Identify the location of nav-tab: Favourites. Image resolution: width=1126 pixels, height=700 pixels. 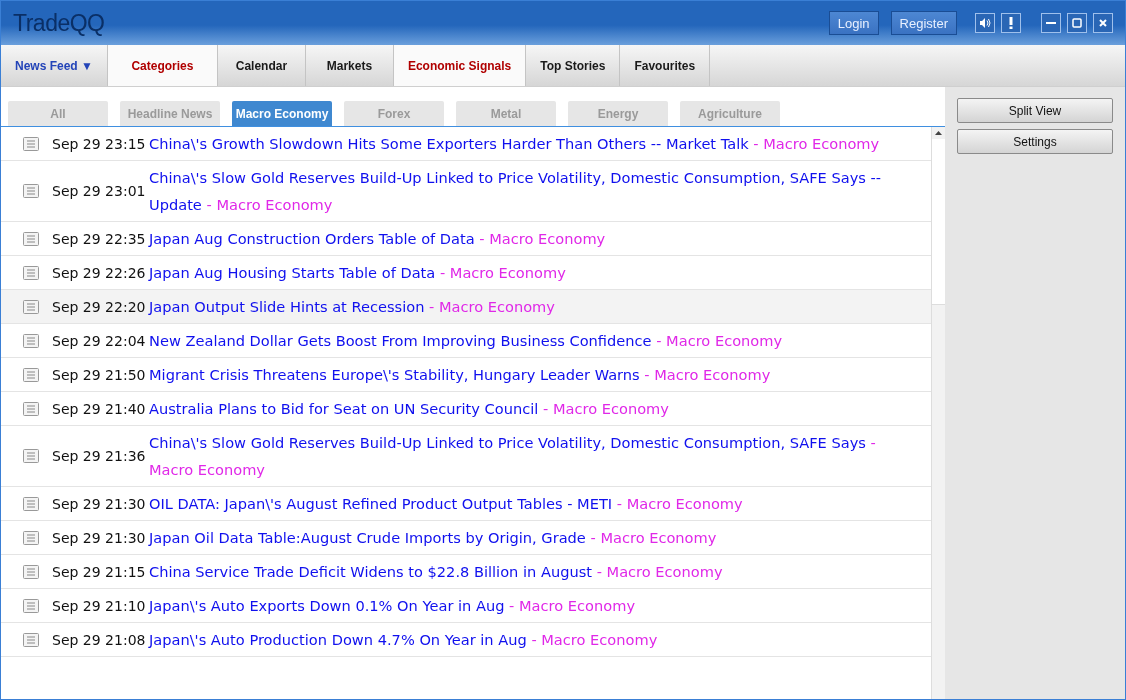
(665, 65).